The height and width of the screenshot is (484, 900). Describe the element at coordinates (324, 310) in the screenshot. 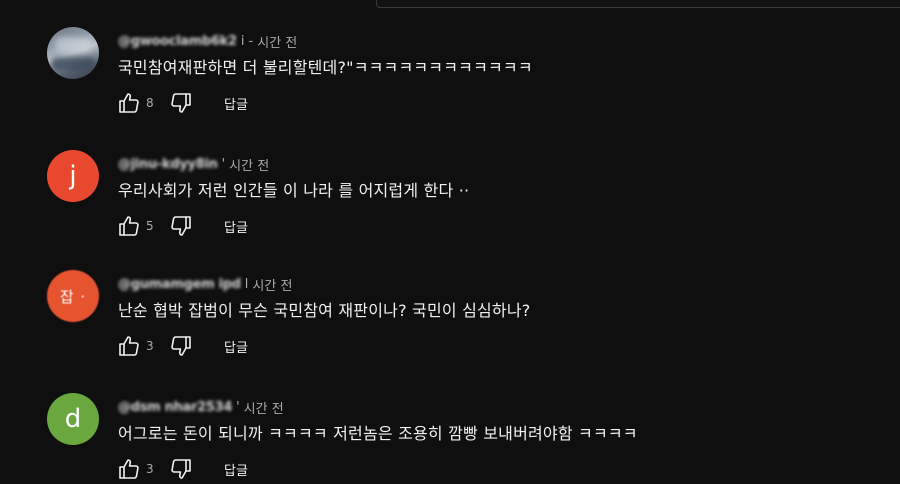

I see `comment-text: 난순 협박 잡범이 무슨 국민참여 재판이나? 국민이 심심하나?` at that location.